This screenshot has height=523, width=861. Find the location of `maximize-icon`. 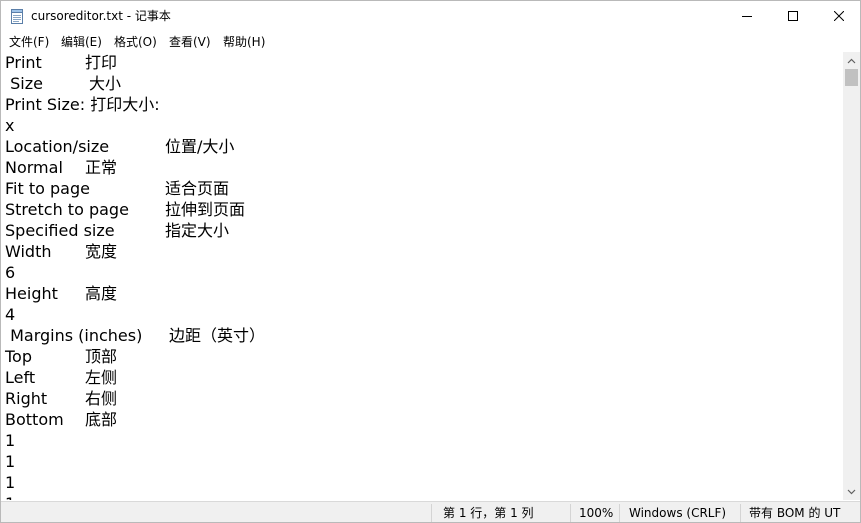

maximize-icon is located at coordinates (793, 16).